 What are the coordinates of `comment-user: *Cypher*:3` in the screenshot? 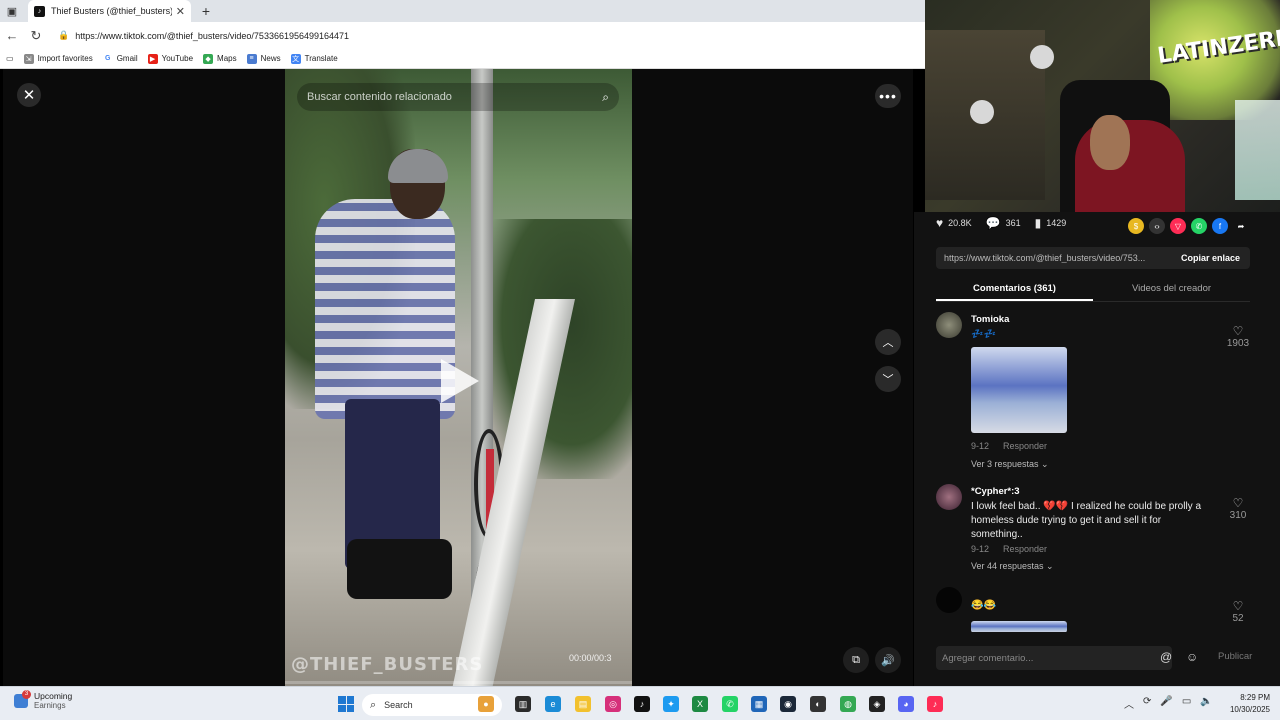 It's located at (995, 491).